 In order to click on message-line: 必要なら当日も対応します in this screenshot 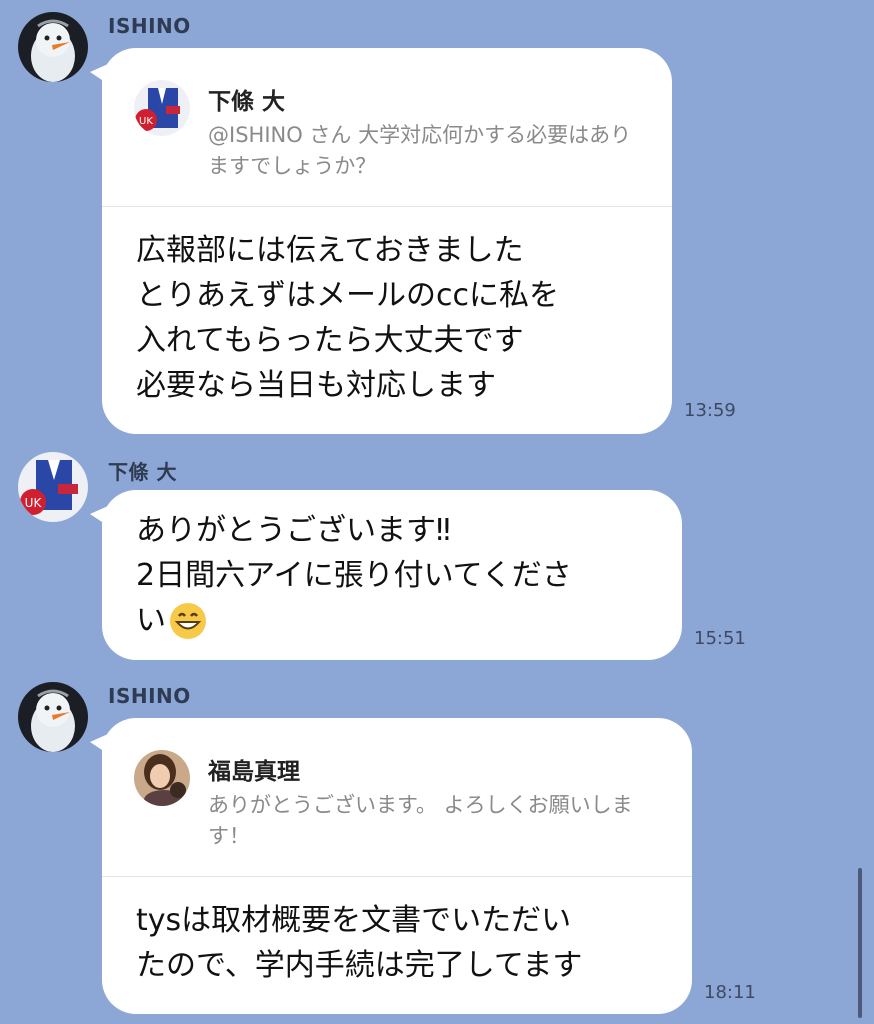, I will do `click(316, 385)`.